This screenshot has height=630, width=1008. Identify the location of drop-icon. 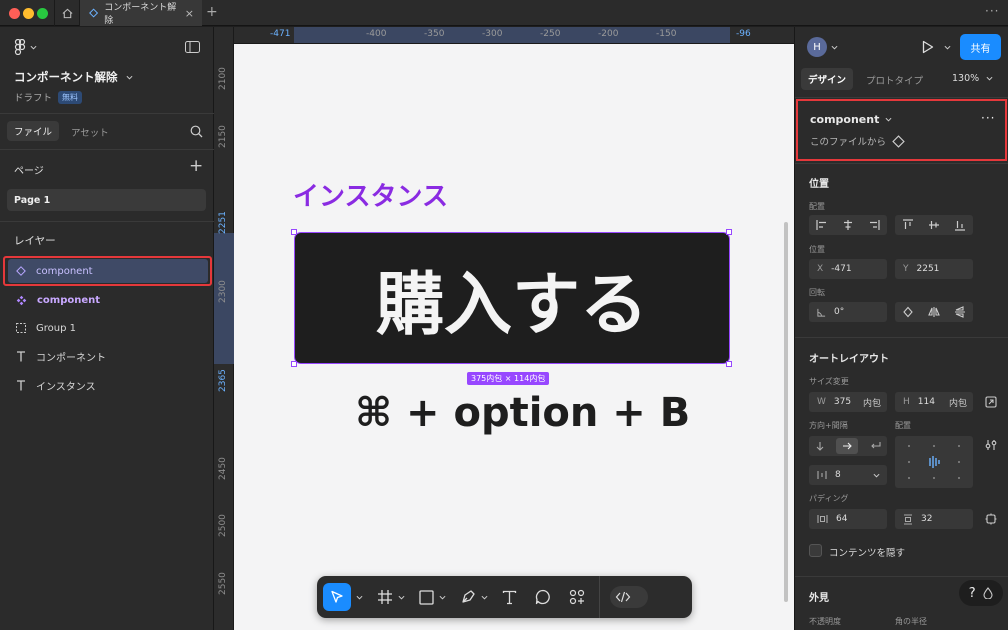
(988, 593).